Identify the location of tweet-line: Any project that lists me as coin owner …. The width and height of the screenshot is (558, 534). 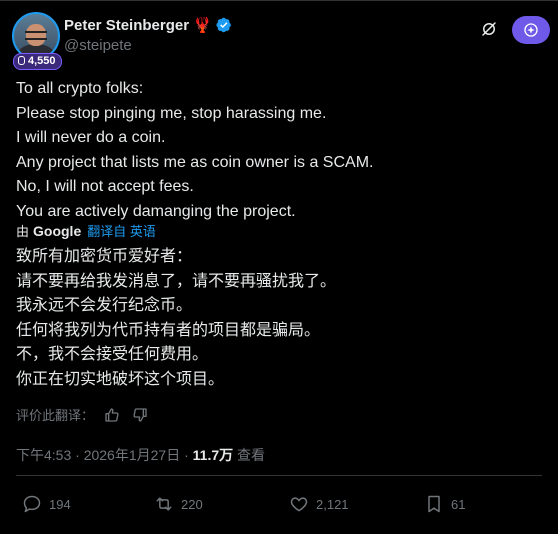
(195, 162).